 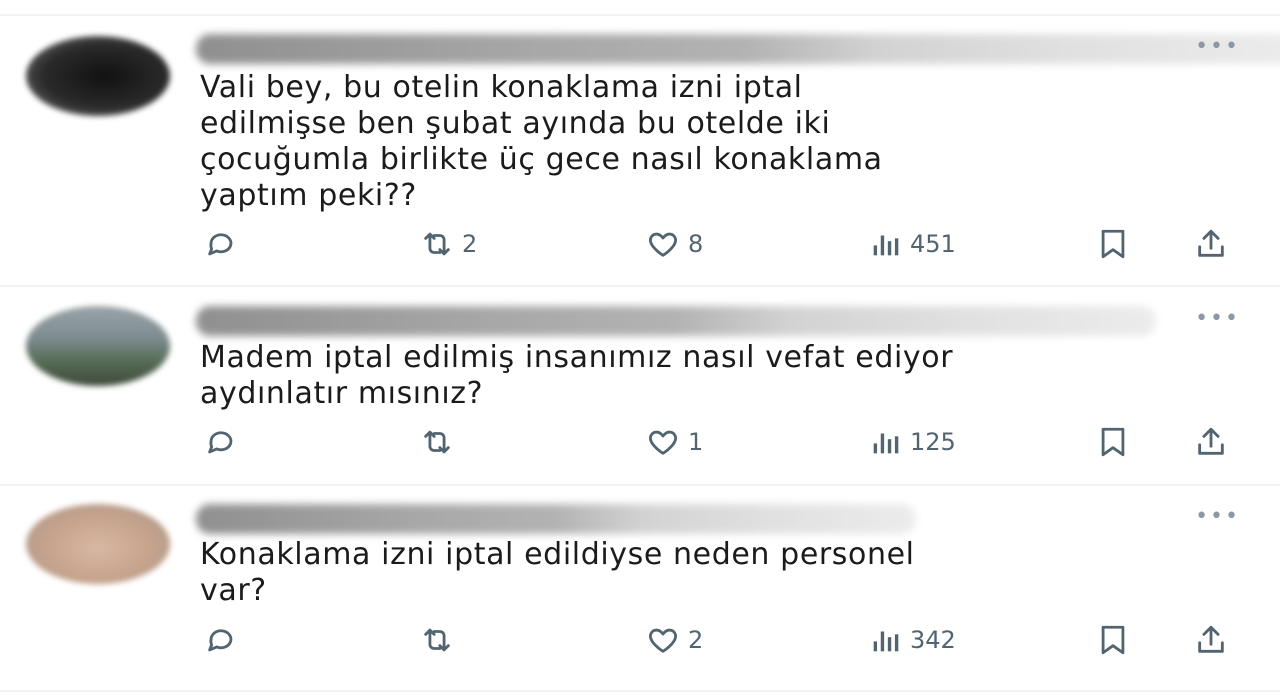 What do you see at coordinates (640, 244) in the screenshot?
I see `action-bar: 2 8 451` at bounding box center [640, 244].